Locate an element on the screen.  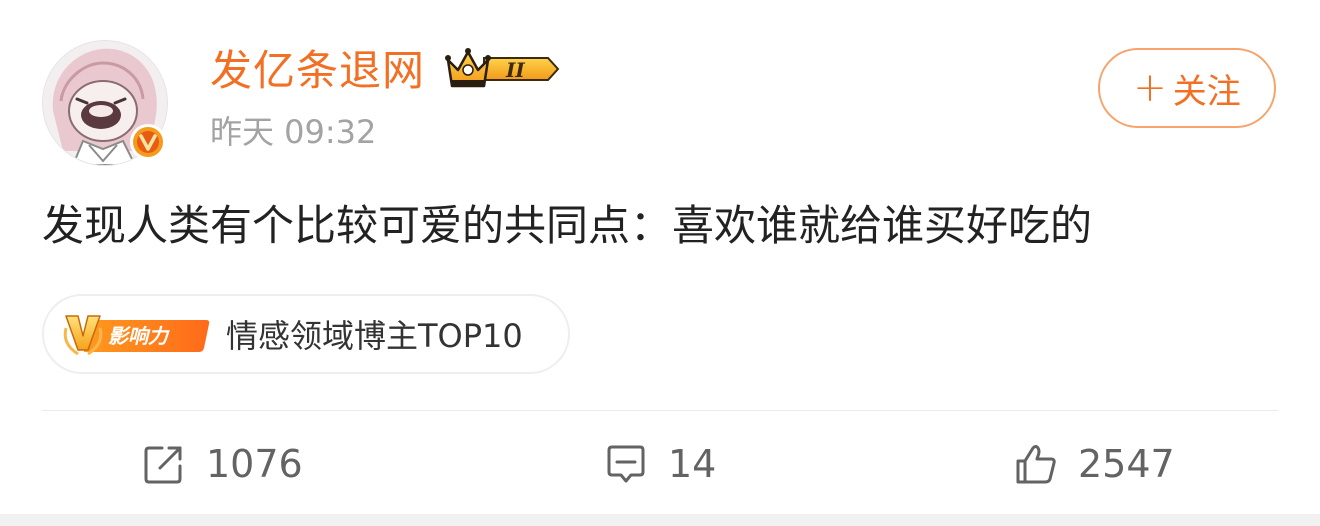
follow-button: + 关注 is located at coordinates (1187, 88).